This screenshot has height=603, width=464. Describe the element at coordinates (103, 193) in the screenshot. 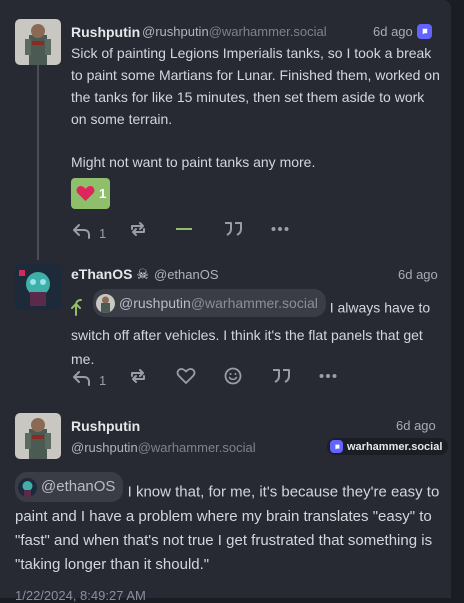

I see `reaction-count: 1` at that location.